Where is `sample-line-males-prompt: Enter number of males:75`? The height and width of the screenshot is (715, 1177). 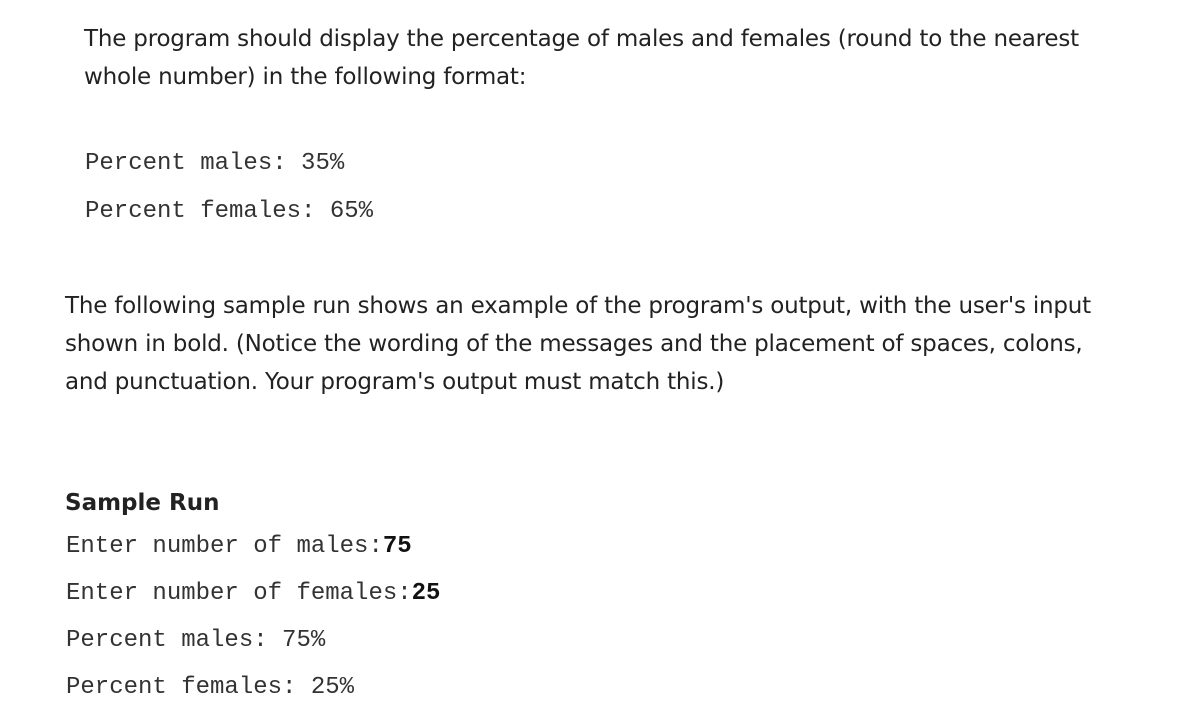
sample-line-males-prompt: Enter number of males:75 is located at coordinates (253, 546).